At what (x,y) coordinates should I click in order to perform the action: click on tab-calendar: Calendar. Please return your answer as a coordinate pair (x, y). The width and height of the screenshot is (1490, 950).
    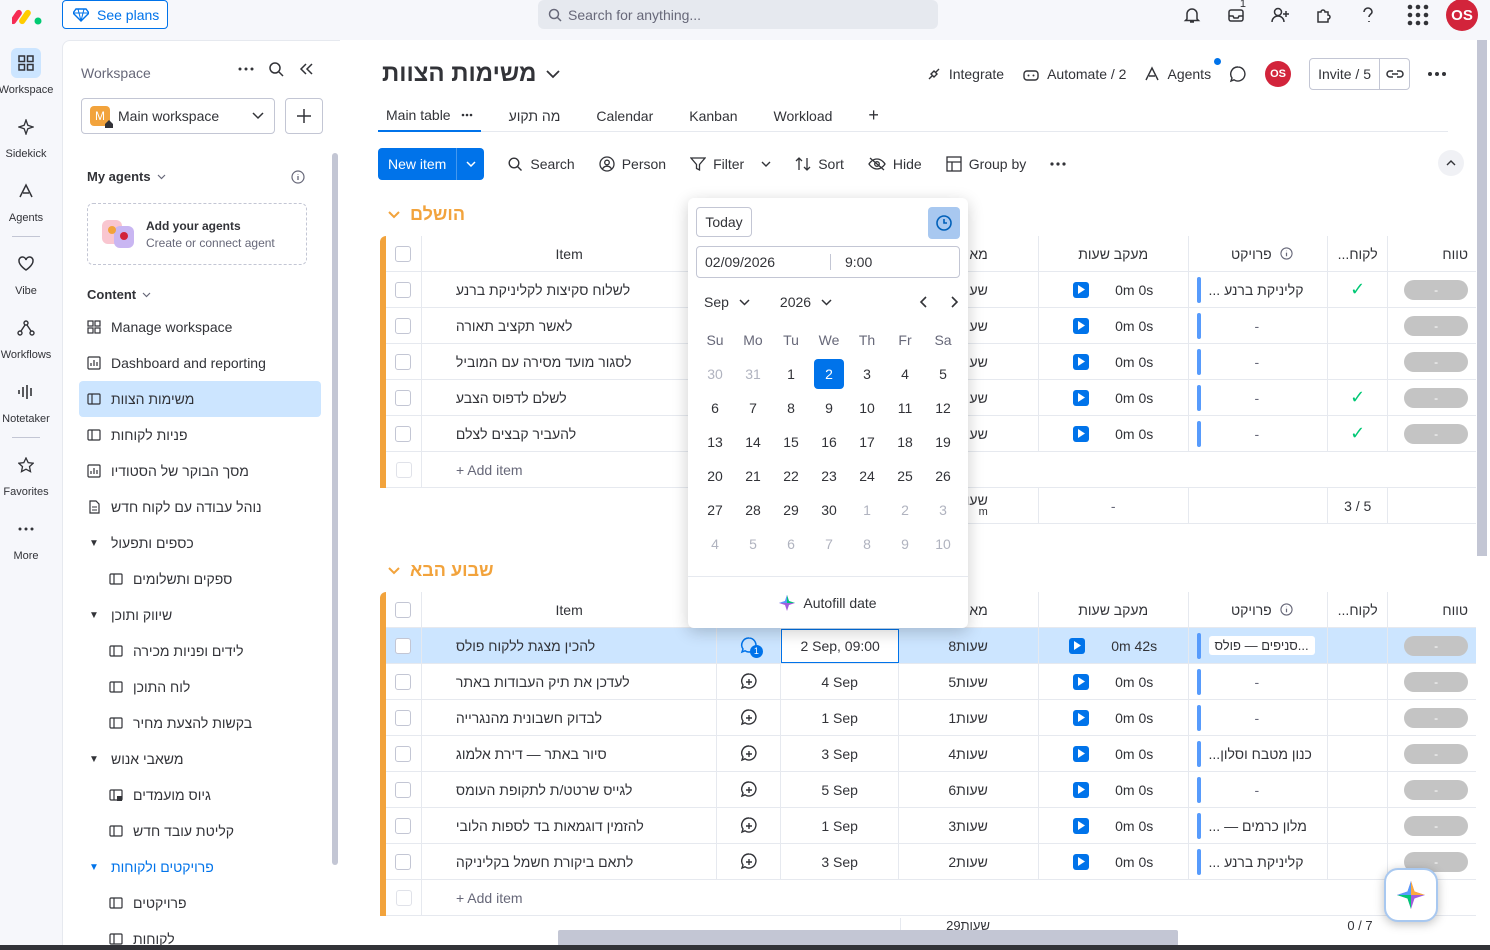
    Looking at the image, I should click on (624, 116).